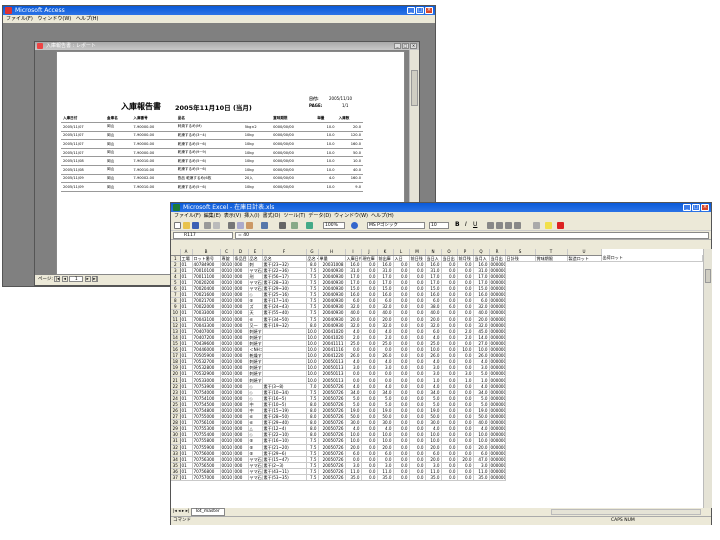  Describe the element at coordinates (499, 225) in the screenshot. I see `align-center-icon` at that location.